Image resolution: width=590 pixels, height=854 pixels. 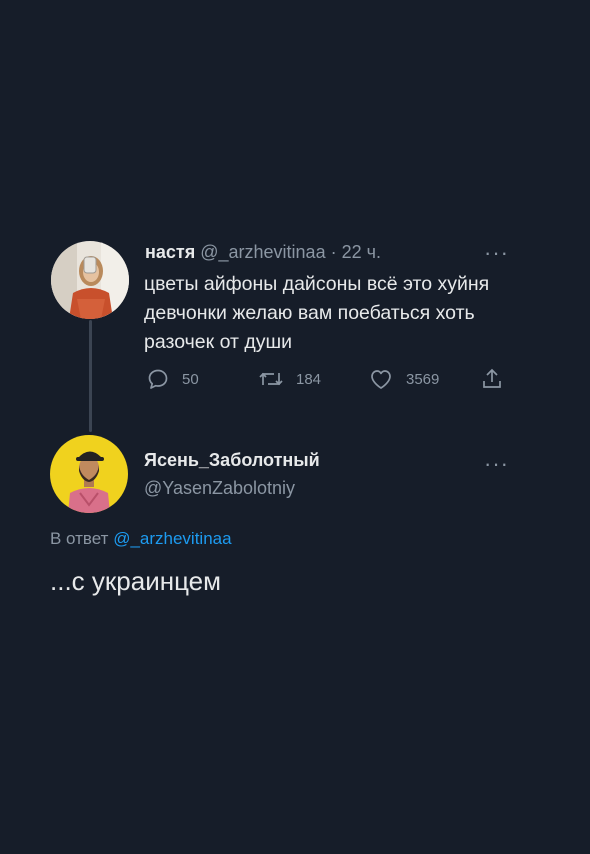 I want to click on retweet-icon, so click(x=271, y=379).